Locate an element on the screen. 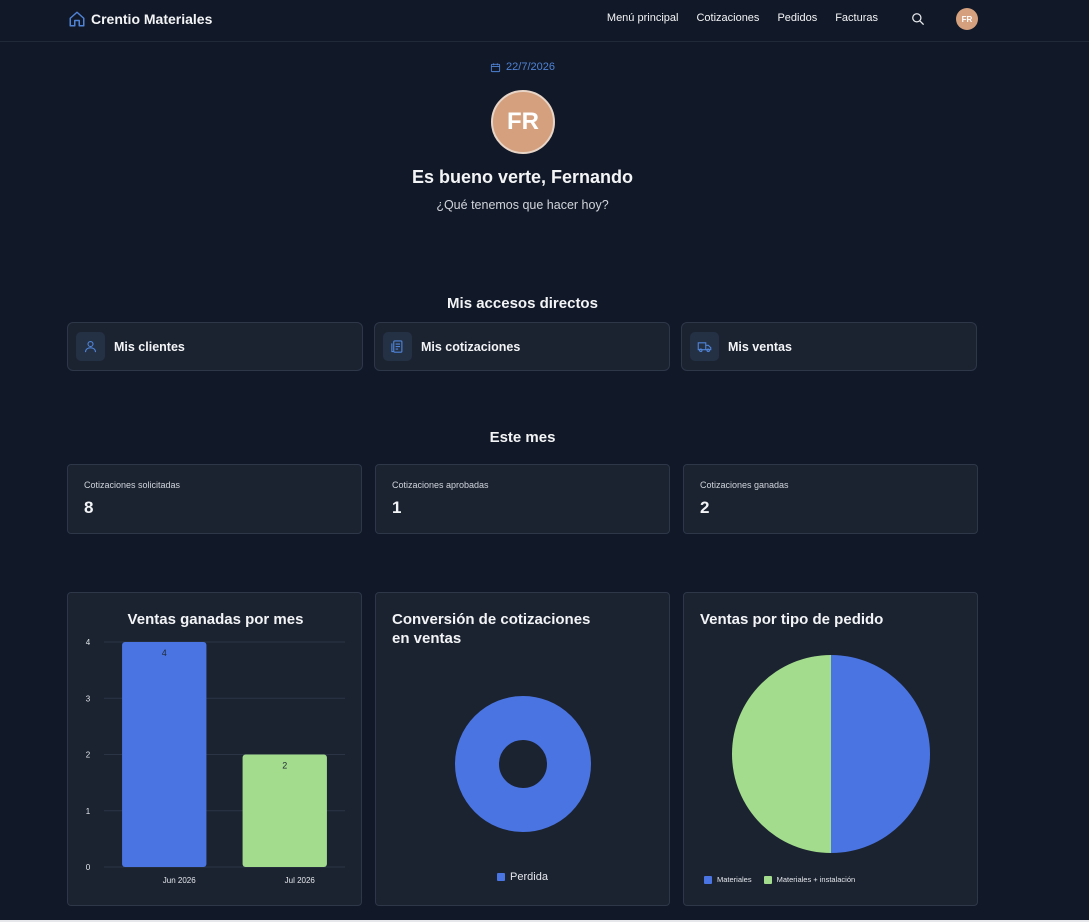 This screenshot has width=1089, height=922. y-tick-label: 4 is located at coordinates (88, 642).